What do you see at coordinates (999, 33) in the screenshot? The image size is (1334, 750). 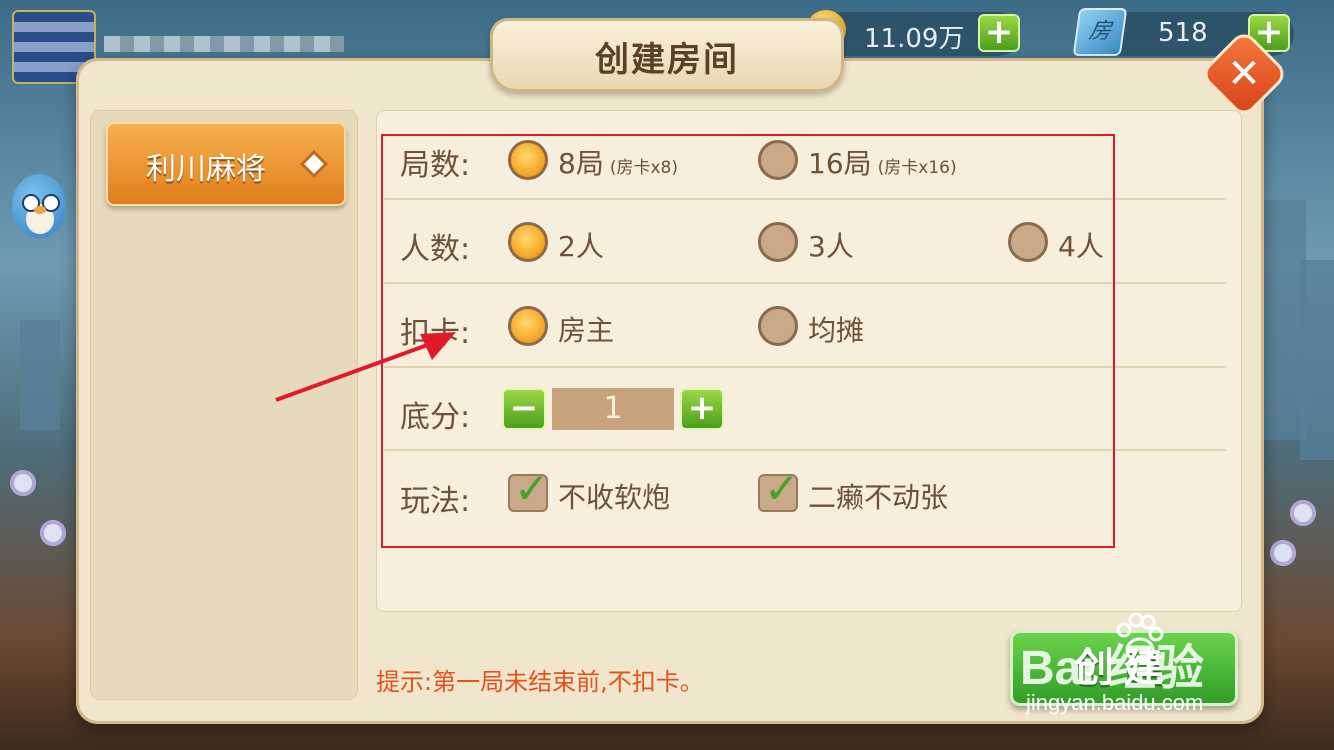 I see `add-coins-button: +` at bounding box center [999, 33].